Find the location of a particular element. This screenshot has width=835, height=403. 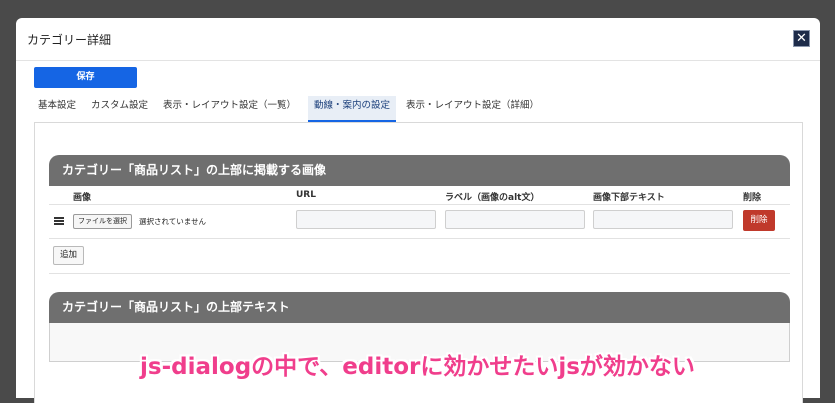

file-select-button: ファイルを選択 is located at coordinates (102, 221).